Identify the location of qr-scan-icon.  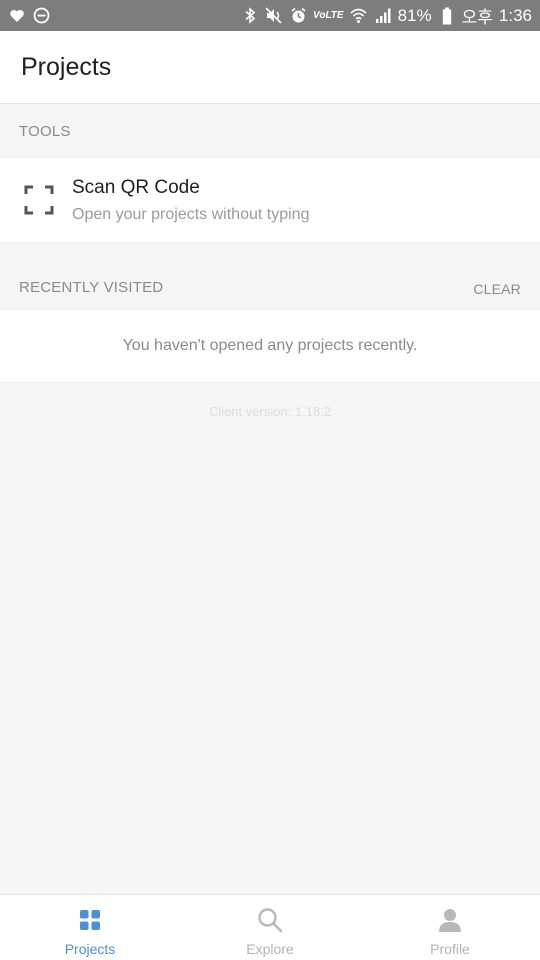
(39, 200).